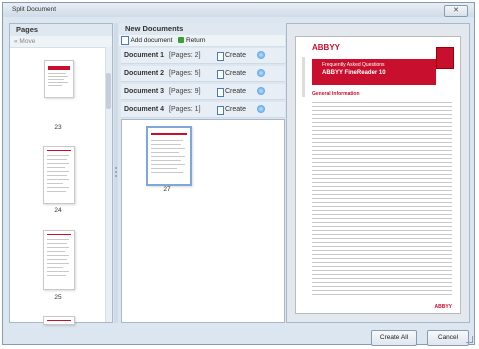 Image resolution: width=479 pixels, height=349 pixels. What do you see at coordinates (151, 40) in the screenshot?
I see `add-document-button: Add document` at bounding box center [151, 40].